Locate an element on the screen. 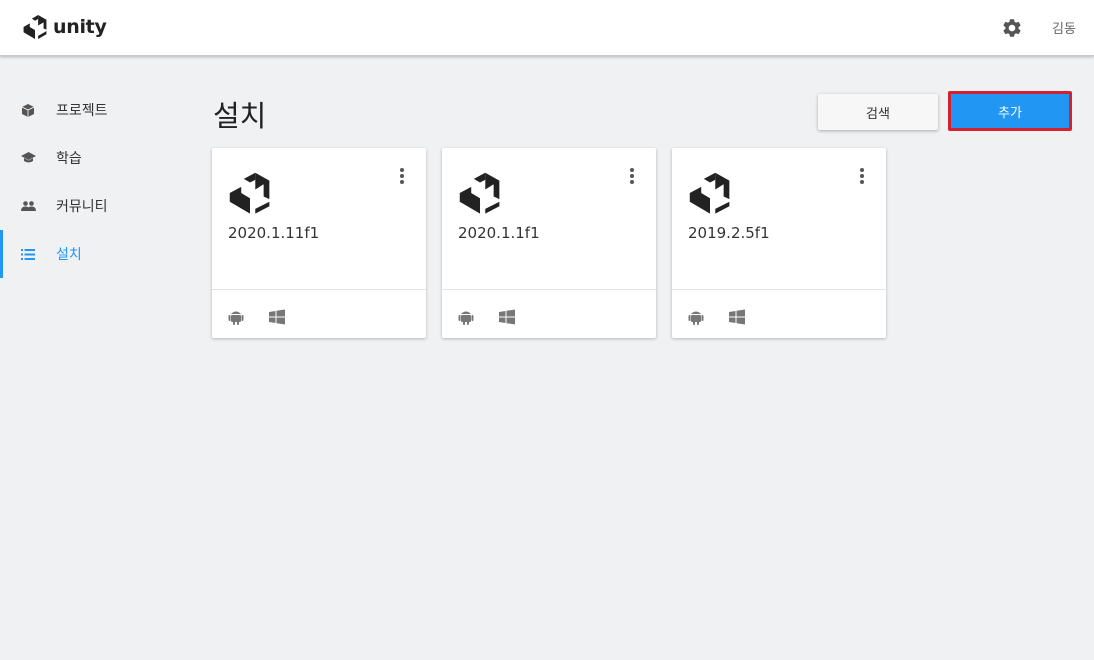 The width and height of the screenshot is (1094, 660). install-card: 2020.1.11f1 is located at coordinates (319, 243).